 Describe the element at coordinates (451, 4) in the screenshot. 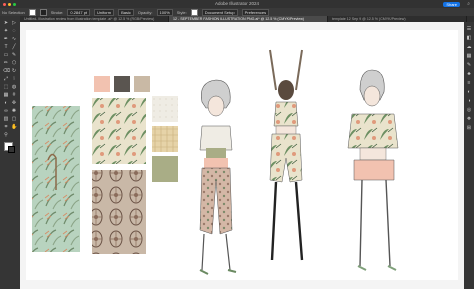

I see `share-button: Share` at that location.